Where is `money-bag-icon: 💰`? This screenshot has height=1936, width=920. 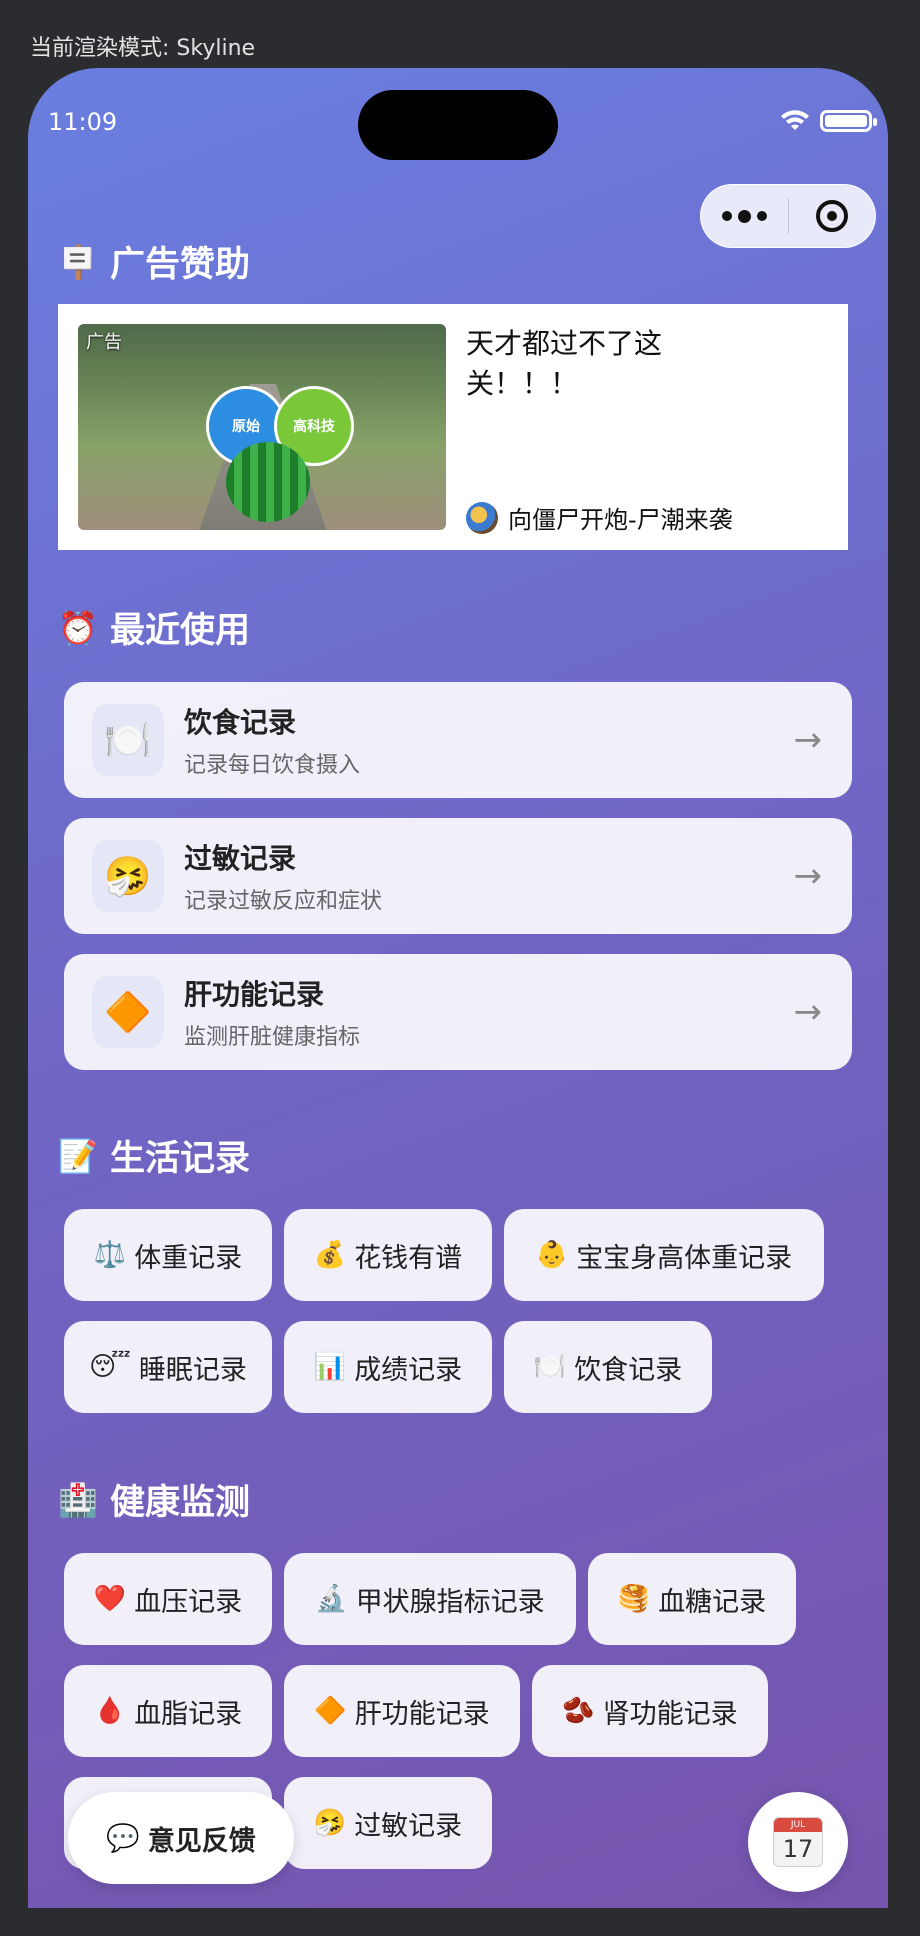
money-bag-icon: 💰 is located at coordinates (330, 1255).